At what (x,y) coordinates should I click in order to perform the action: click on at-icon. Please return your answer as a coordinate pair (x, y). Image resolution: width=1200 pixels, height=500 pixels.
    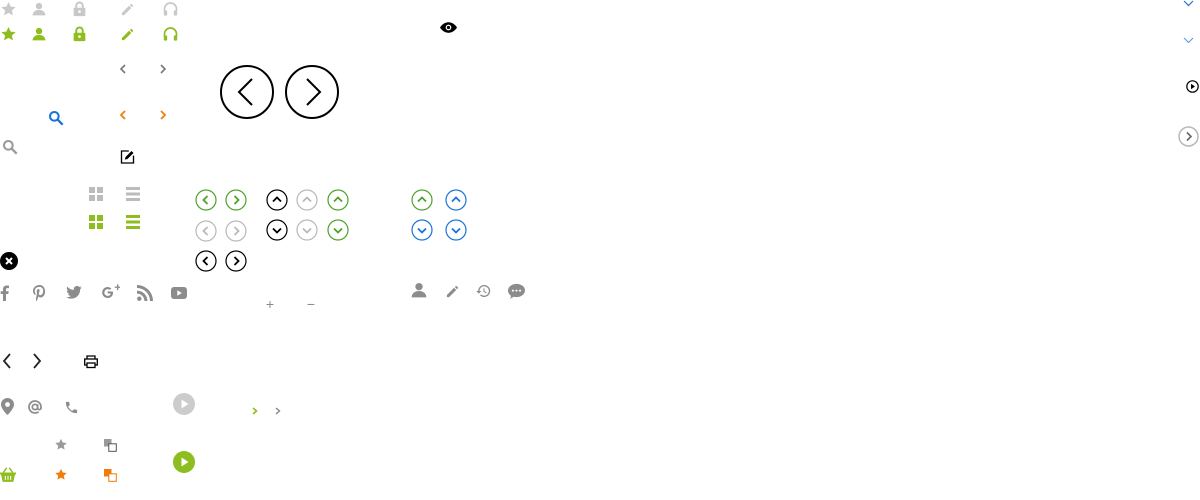
    Looking at the image, I should click on (35, 407).